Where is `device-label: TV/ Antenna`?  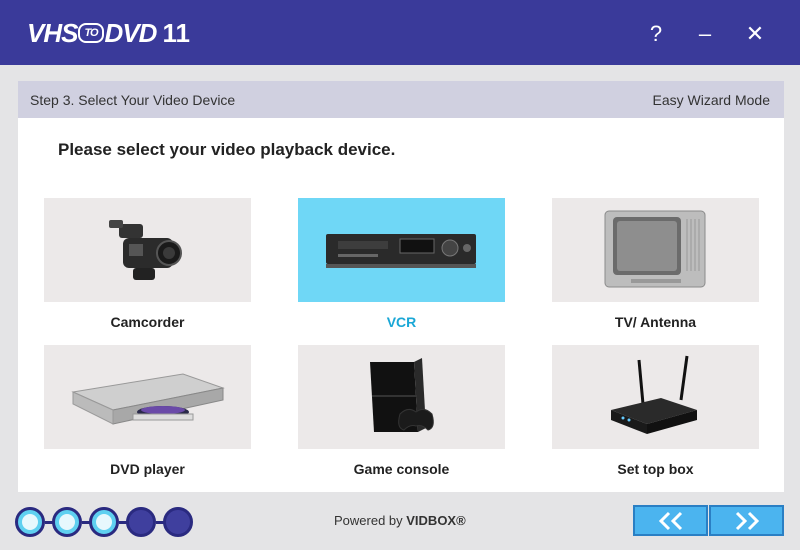 device-label: TV/ Antenna is located at coordinates (655, 322).